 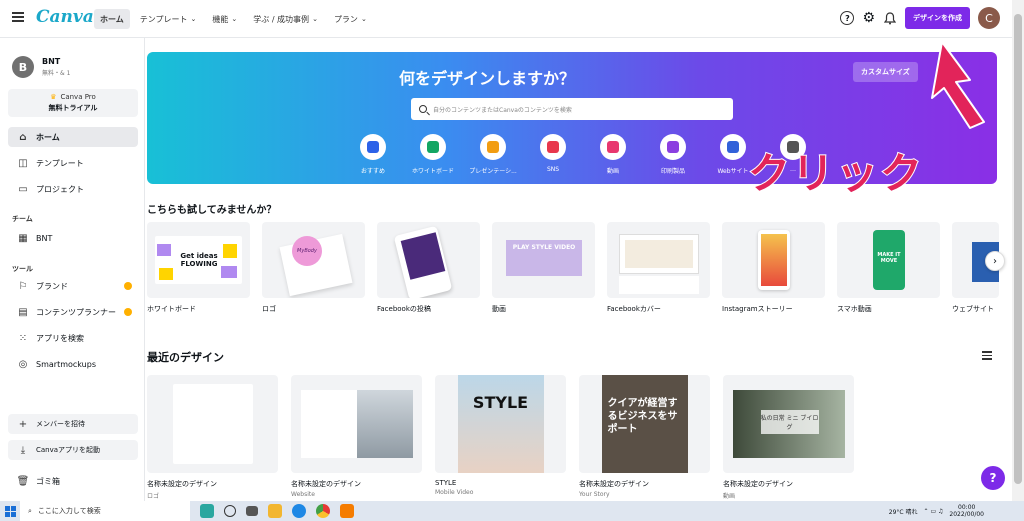 I want to click on sidebar-item-apps: ⁙ アプリを検索, so click(x=73, y=338).